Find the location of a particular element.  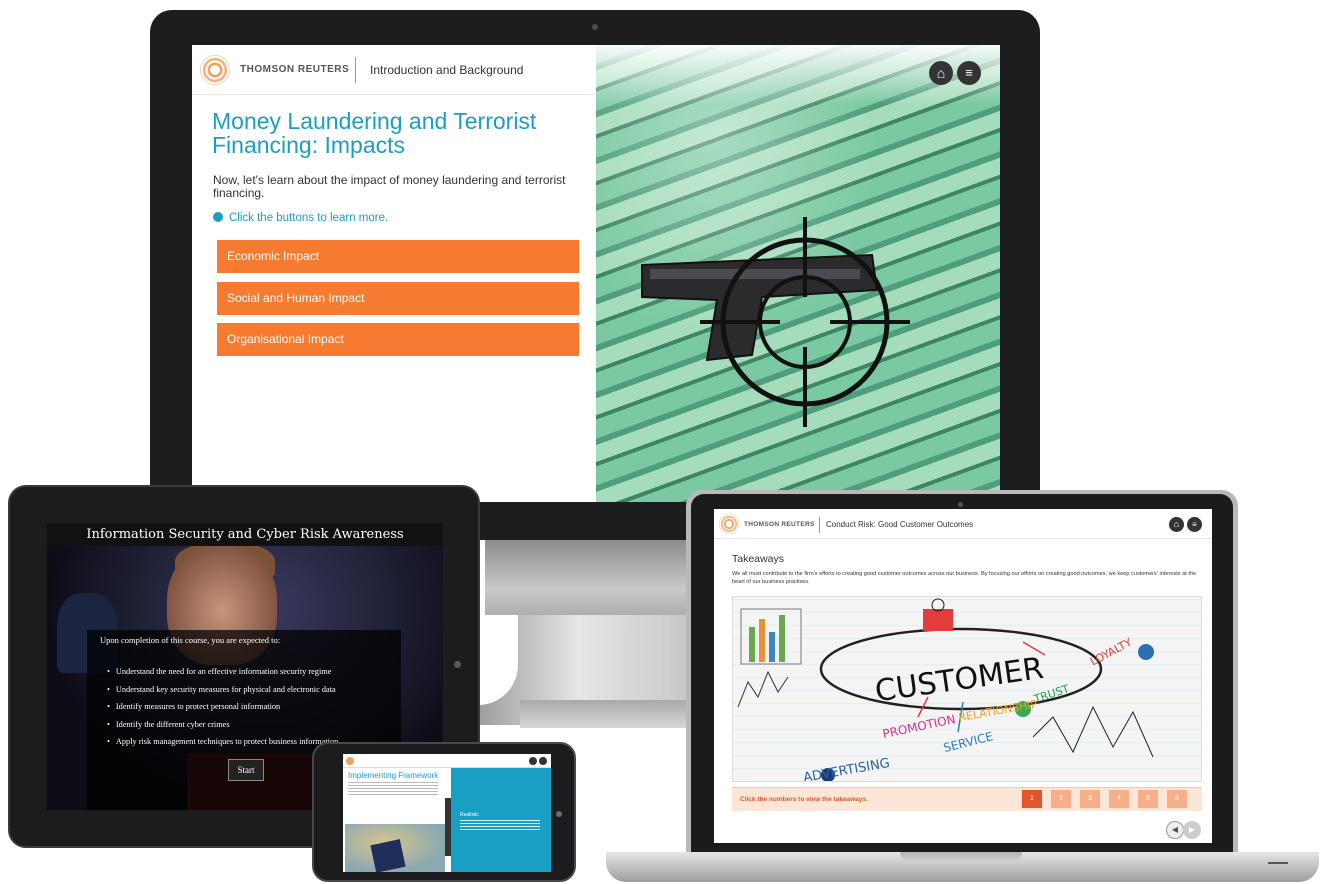

instruction-hint: Click the buttons to learn more. is located at coordinates (300, 218).